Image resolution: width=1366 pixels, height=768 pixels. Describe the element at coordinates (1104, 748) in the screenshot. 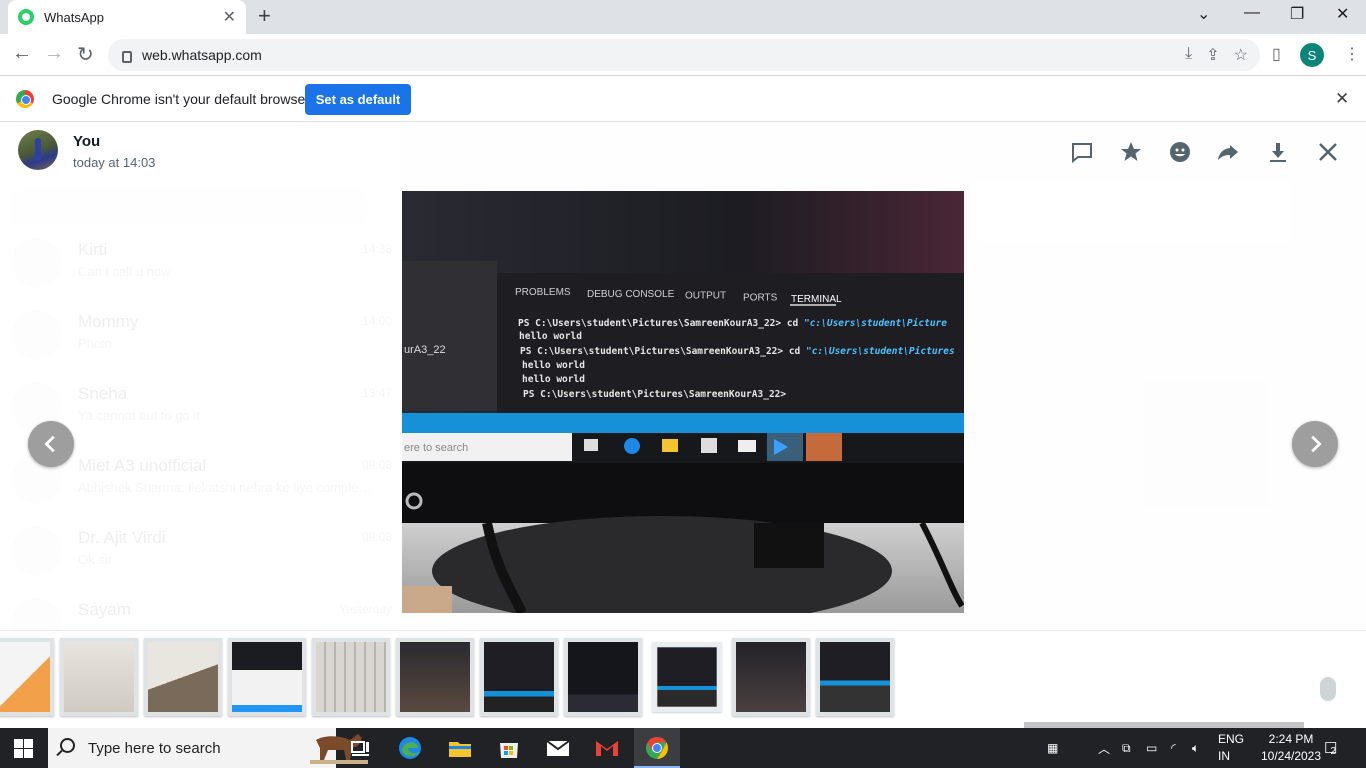

I see `show-hidden-icons-icon: ︿` at that location.